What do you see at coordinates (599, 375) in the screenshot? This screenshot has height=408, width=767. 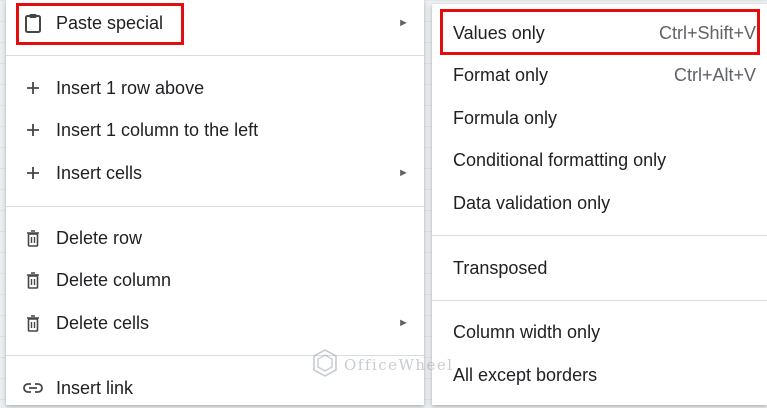 I see `submenu-item-all-except-borders: All except borders` at bounding box center [599, 375].